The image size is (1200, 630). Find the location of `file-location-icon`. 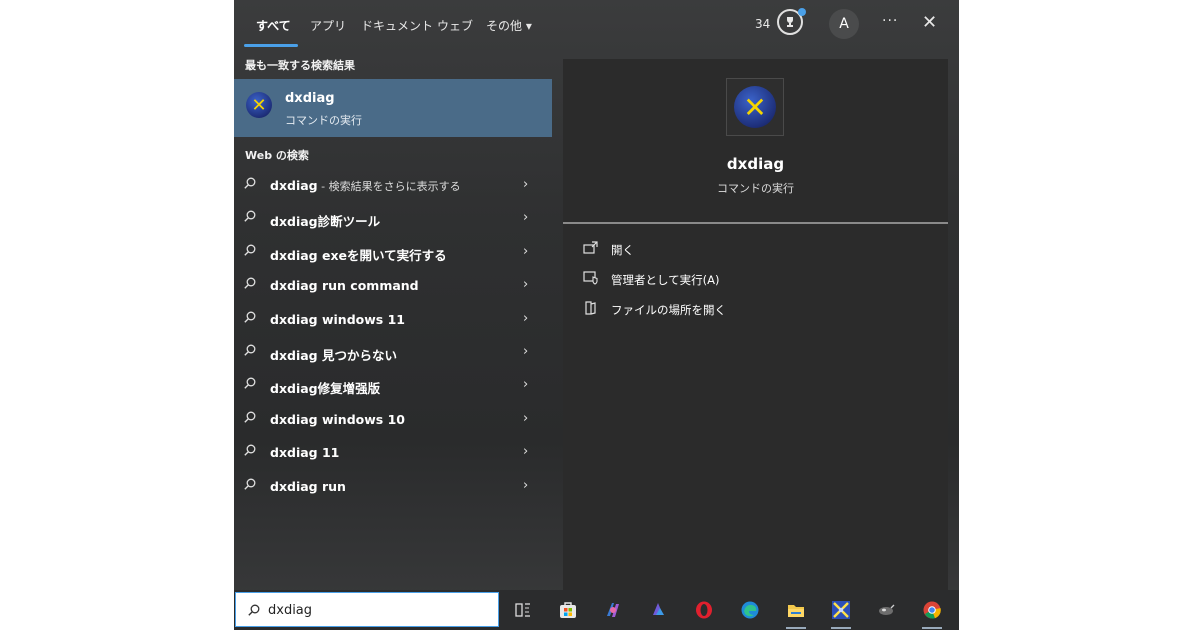

file-location-icon is located at coordinates (590, 308).